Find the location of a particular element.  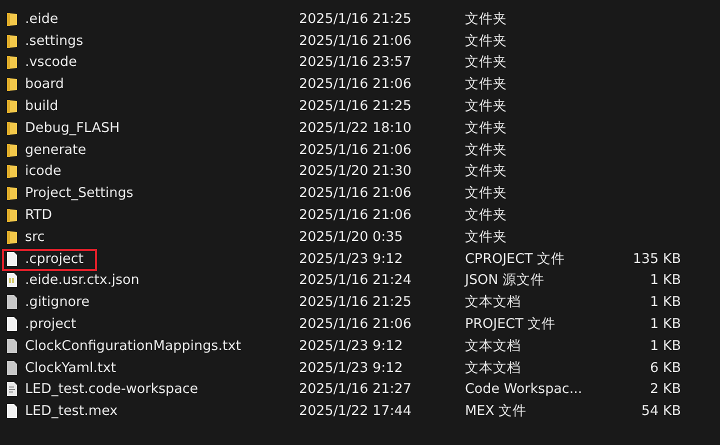

file-size: 2 KB is located at coordinates (665, 389).